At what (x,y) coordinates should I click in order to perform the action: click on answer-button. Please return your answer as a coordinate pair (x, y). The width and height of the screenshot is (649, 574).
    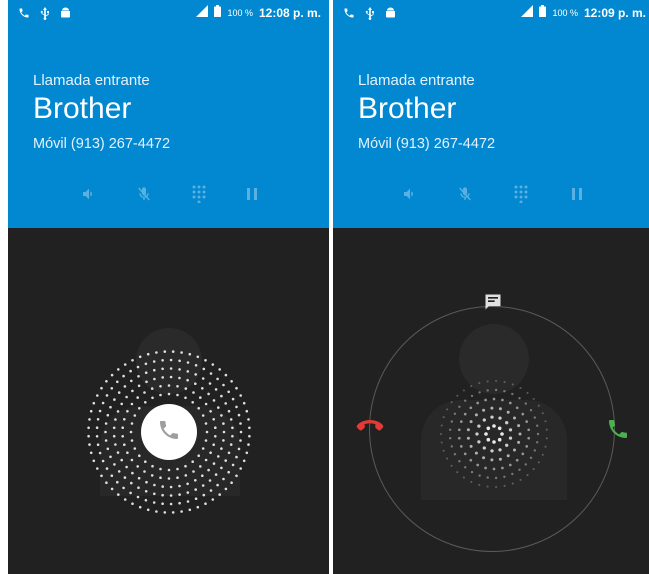
    Looking at the image, I should click on (169, 432).